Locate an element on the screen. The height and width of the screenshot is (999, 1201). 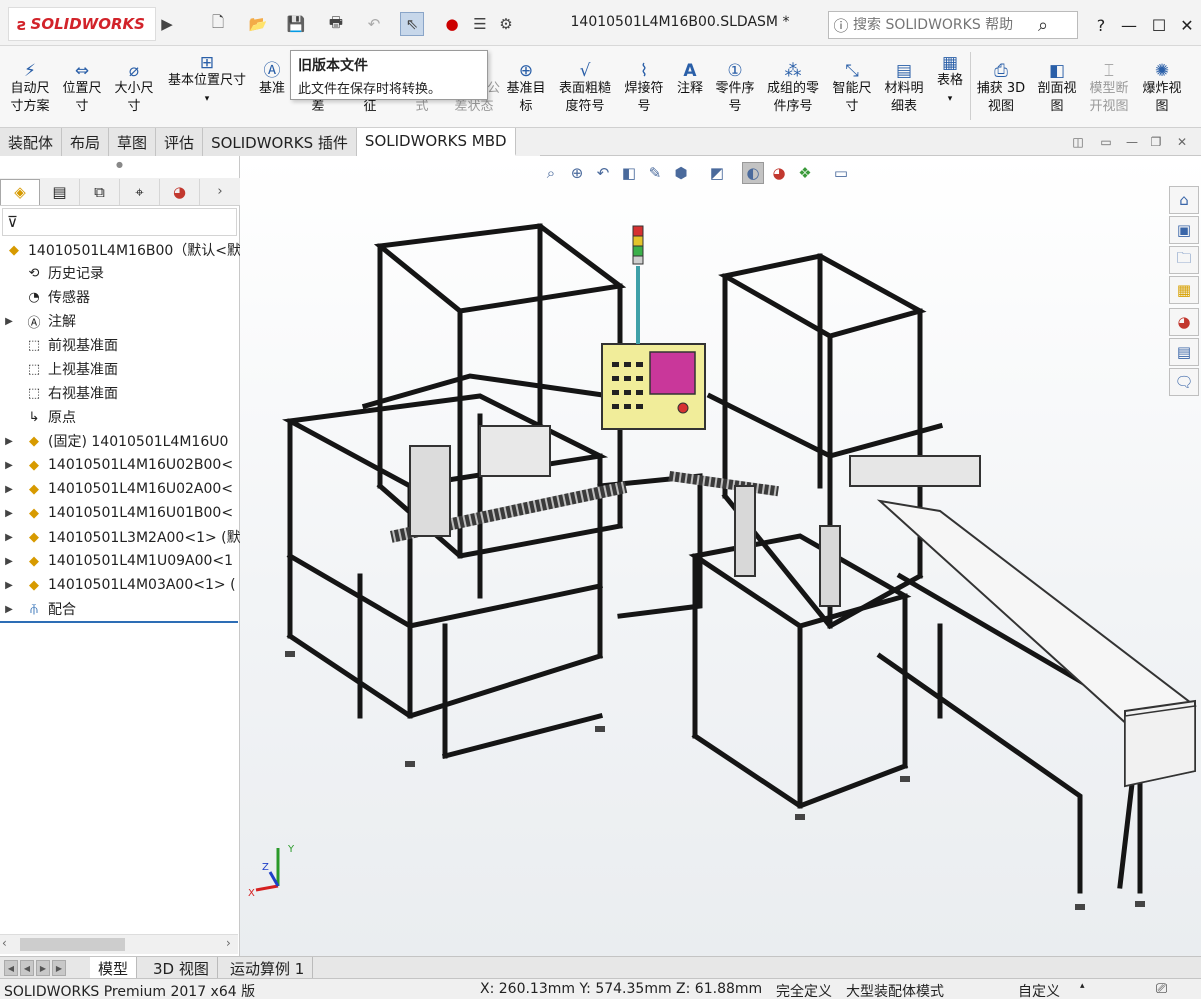
tab-addins: SOLIDWORKS 插件 is located at coordinates (280, 142).